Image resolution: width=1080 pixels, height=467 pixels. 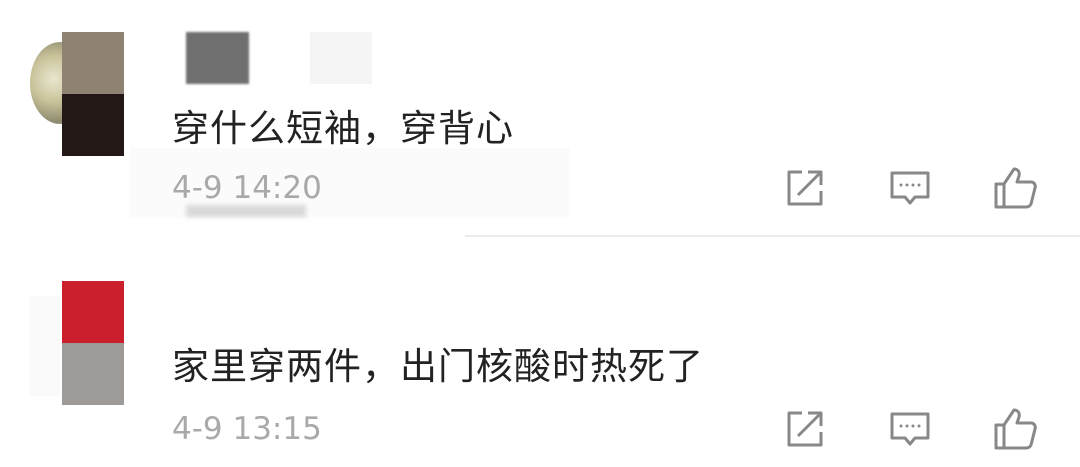 I want to click on comment-timestamp: 4-9 14:20, so click(x=247, y=188).